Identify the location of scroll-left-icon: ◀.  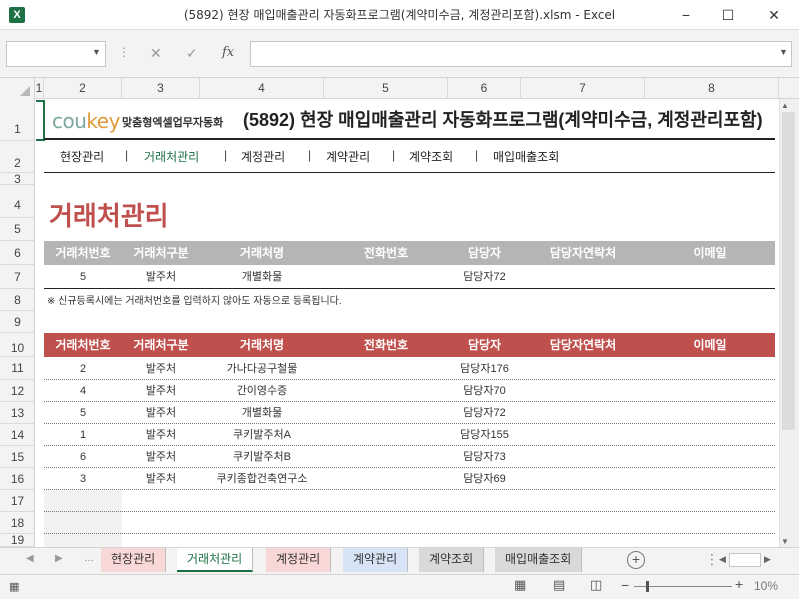
(722, 559).